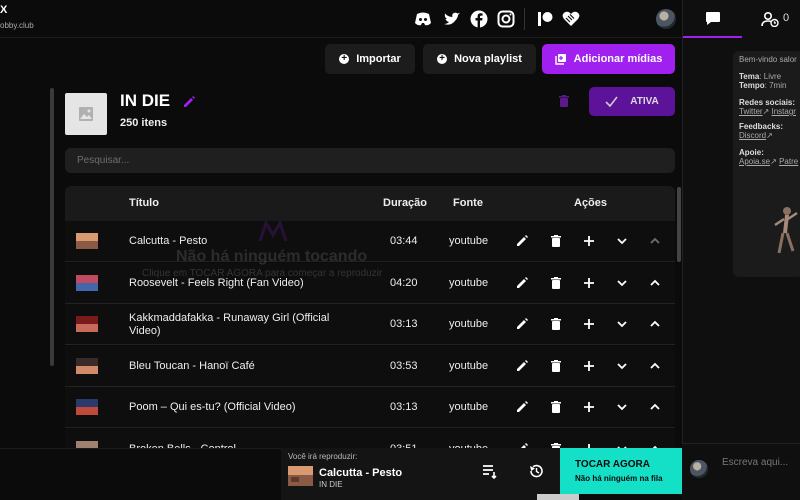 The image size is (800, 500). Describe the element at coordinates (378, 59) in the screenshot. I see `import-button-label: Importar` at that location.